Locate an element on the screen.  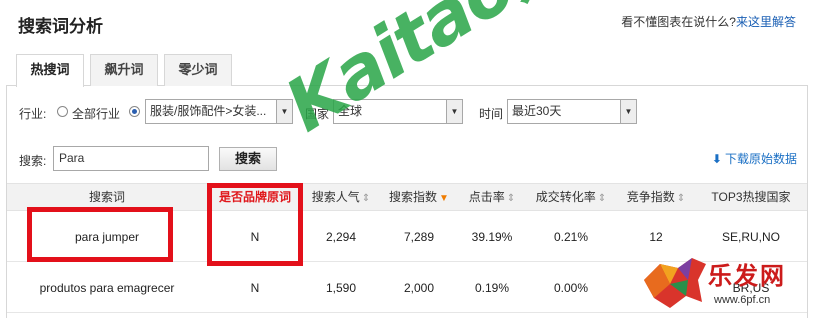
cell-search-index: 7,289 is located at coordinates (419, 237).